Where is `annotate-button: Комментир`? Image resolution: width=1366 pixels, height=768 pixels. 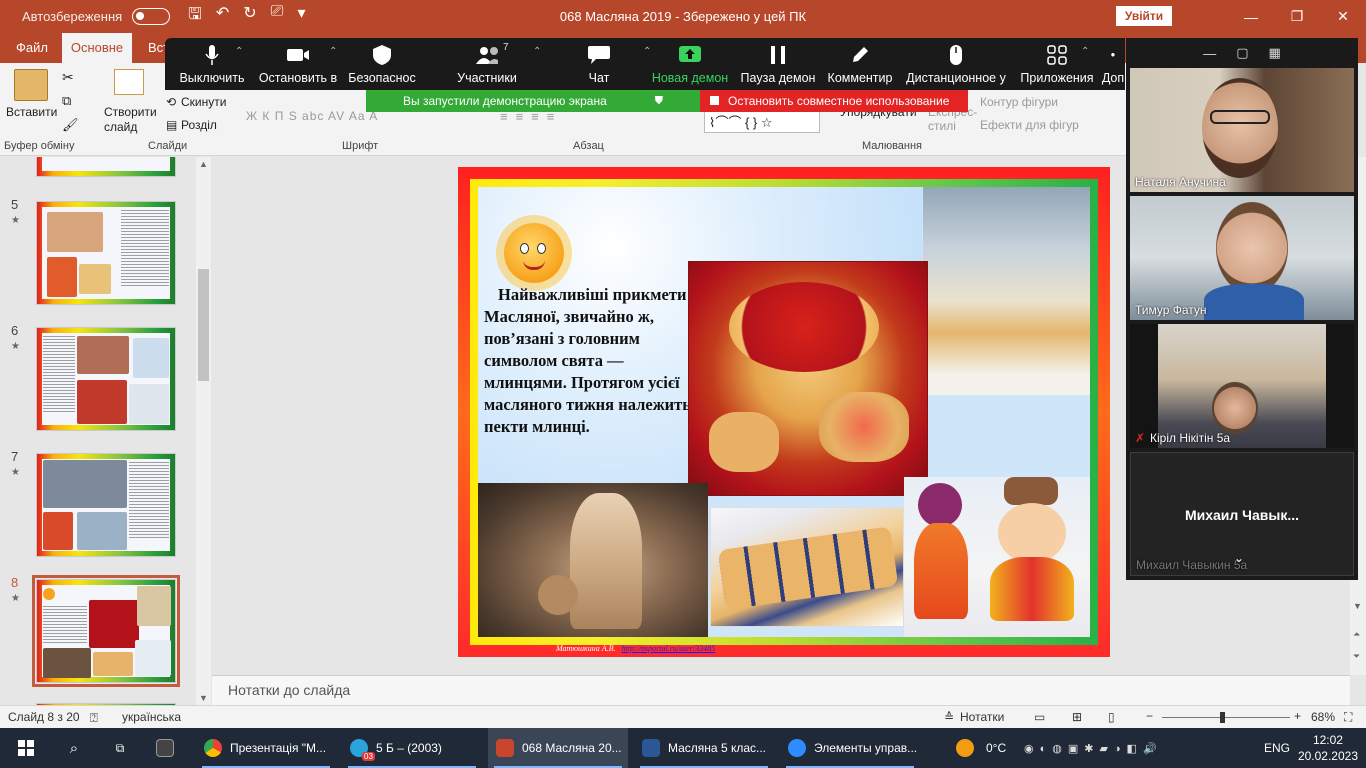 annotate-button: Комментир is located at coordinates (860, 64).